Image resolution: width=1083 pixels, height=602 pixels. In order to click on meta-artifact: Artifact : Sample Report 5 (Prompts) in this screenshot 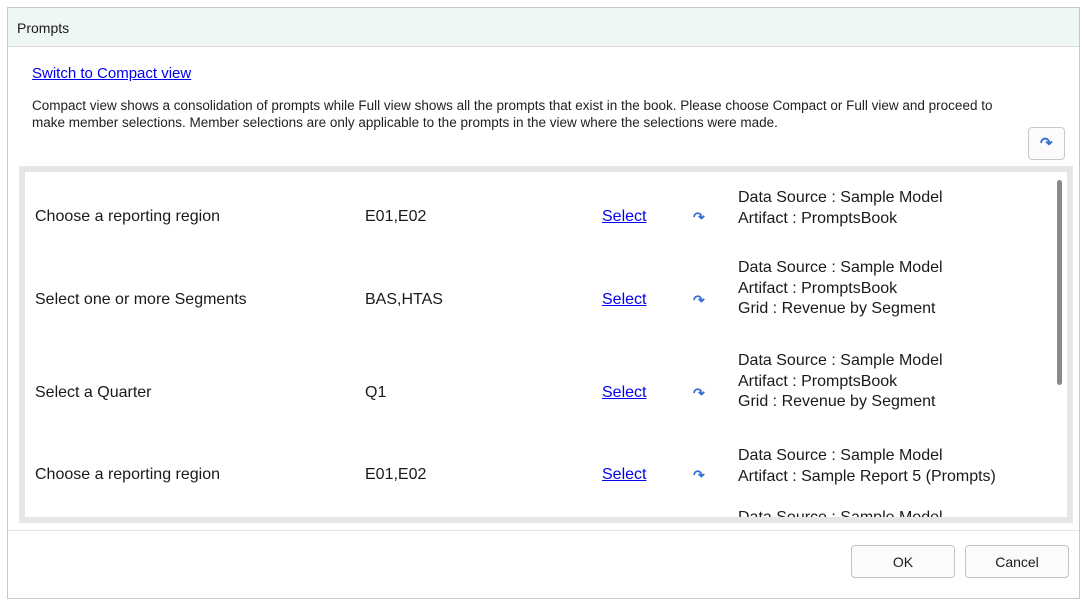, I will do `click(867, 476)`.